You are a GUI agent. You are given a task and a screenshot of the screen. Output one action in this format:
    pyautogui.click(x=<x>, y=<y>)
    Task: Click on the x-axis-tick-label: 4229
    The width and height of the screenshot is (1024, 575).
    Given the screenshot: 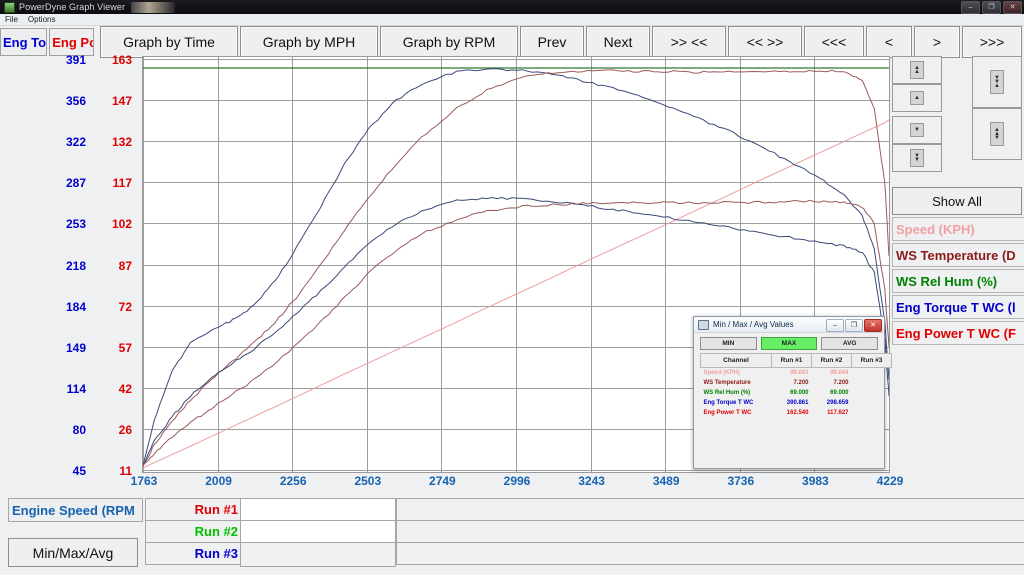 What is the action you would take?
    pyautogui.click(x=890, y=481)
    